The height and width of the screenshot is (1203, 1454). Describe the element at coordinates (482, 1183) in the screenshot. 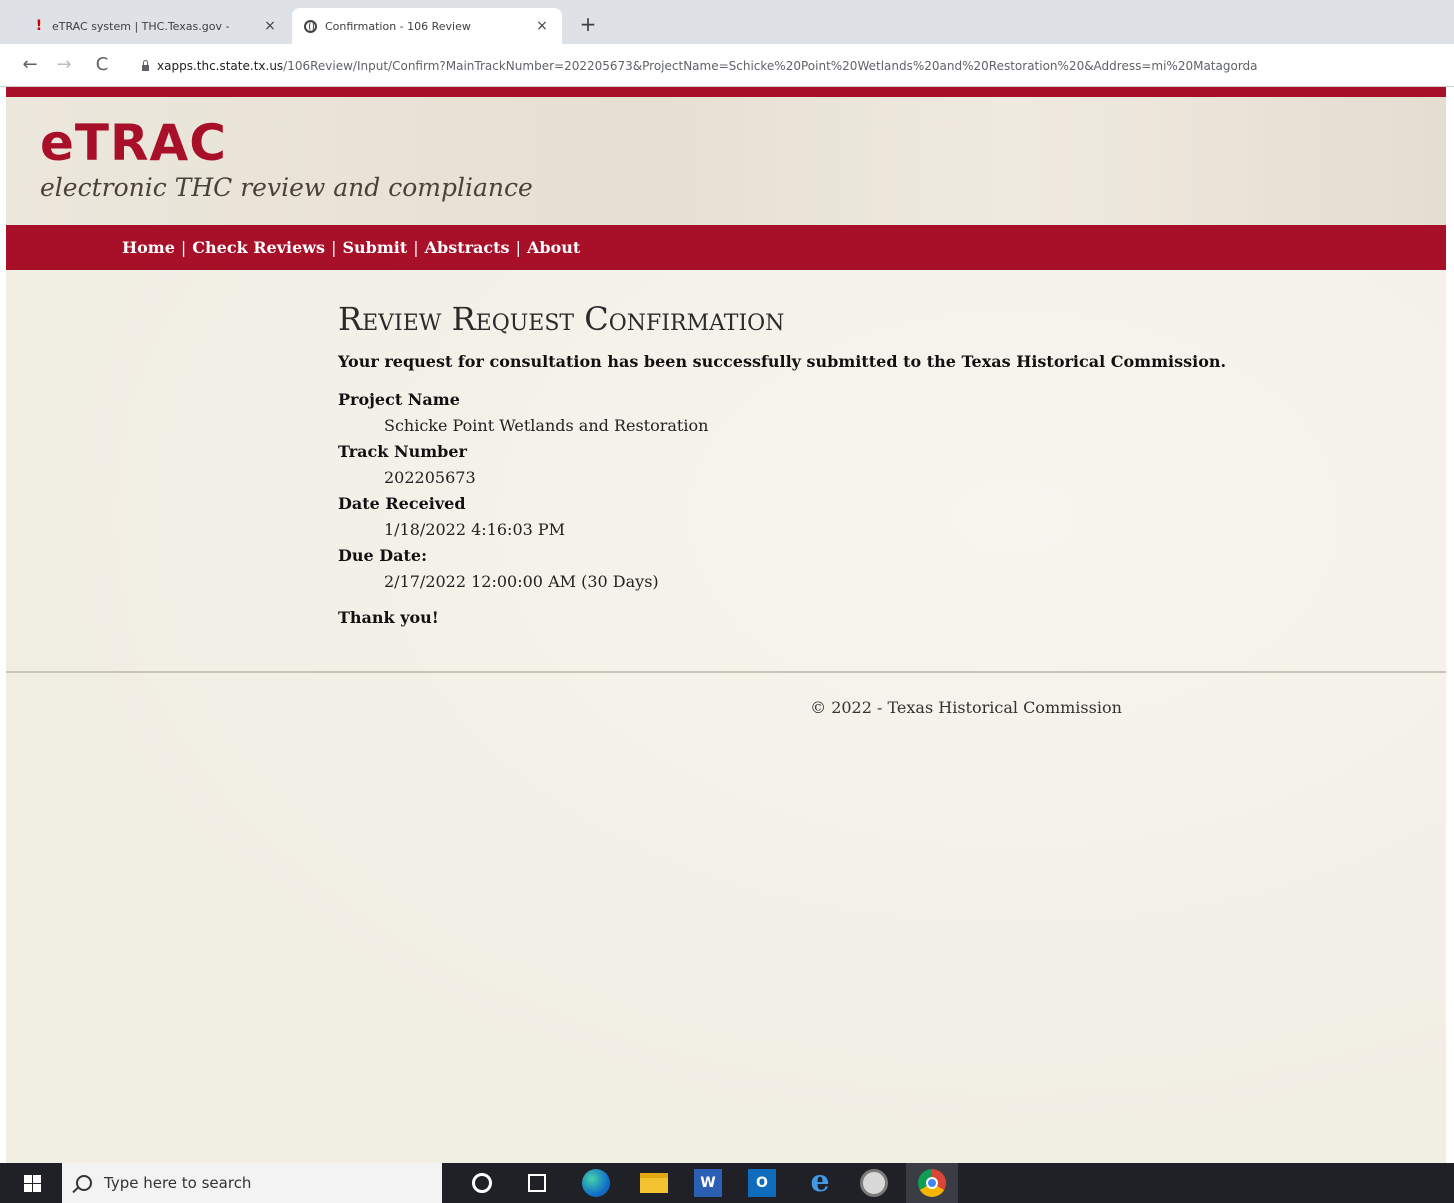

I see `cortana-icon` at that location.